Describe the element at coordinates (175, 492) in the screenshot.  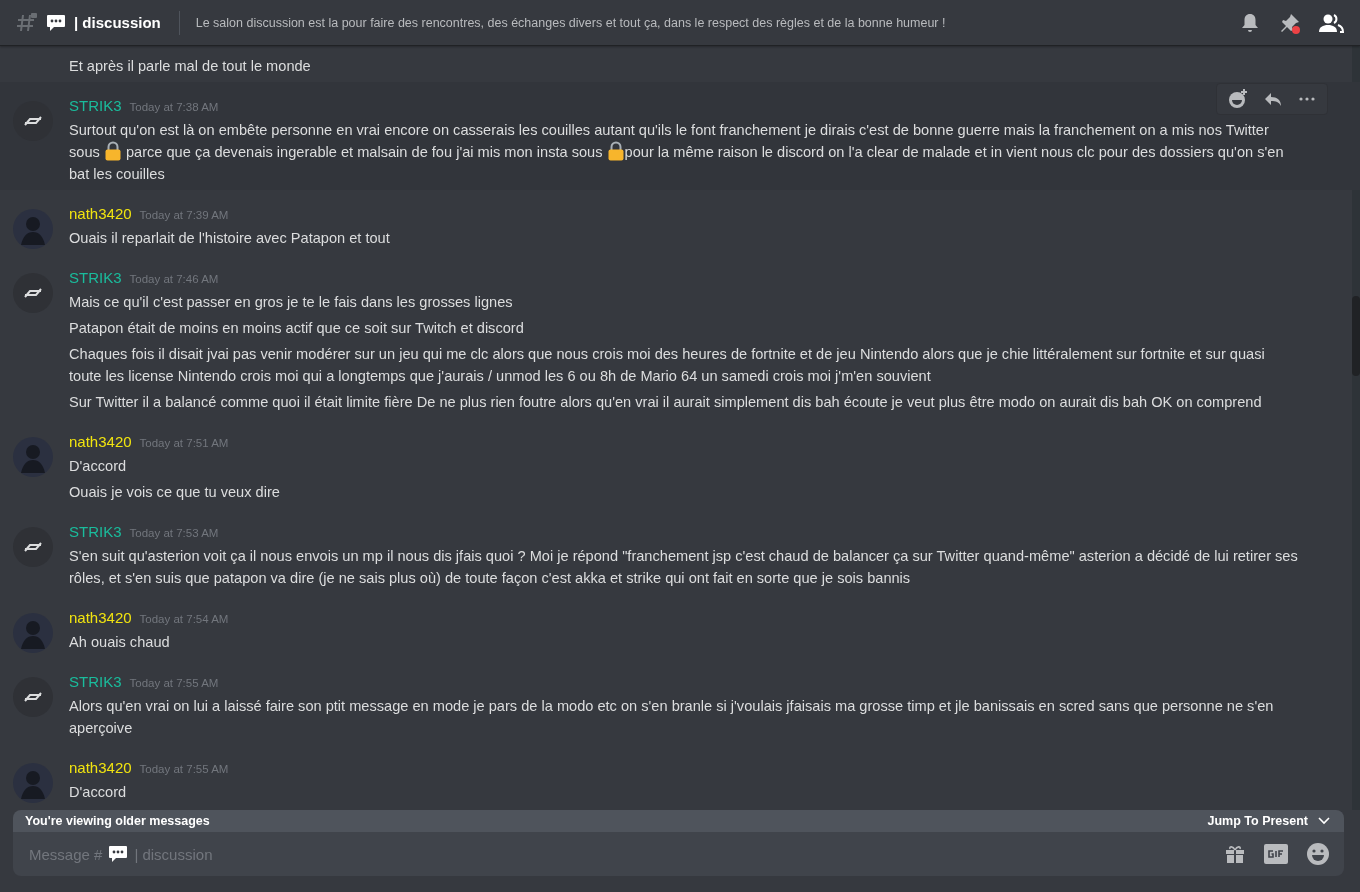
I see `message-text: Ouais je vois ce que tu veux dire` at that location.